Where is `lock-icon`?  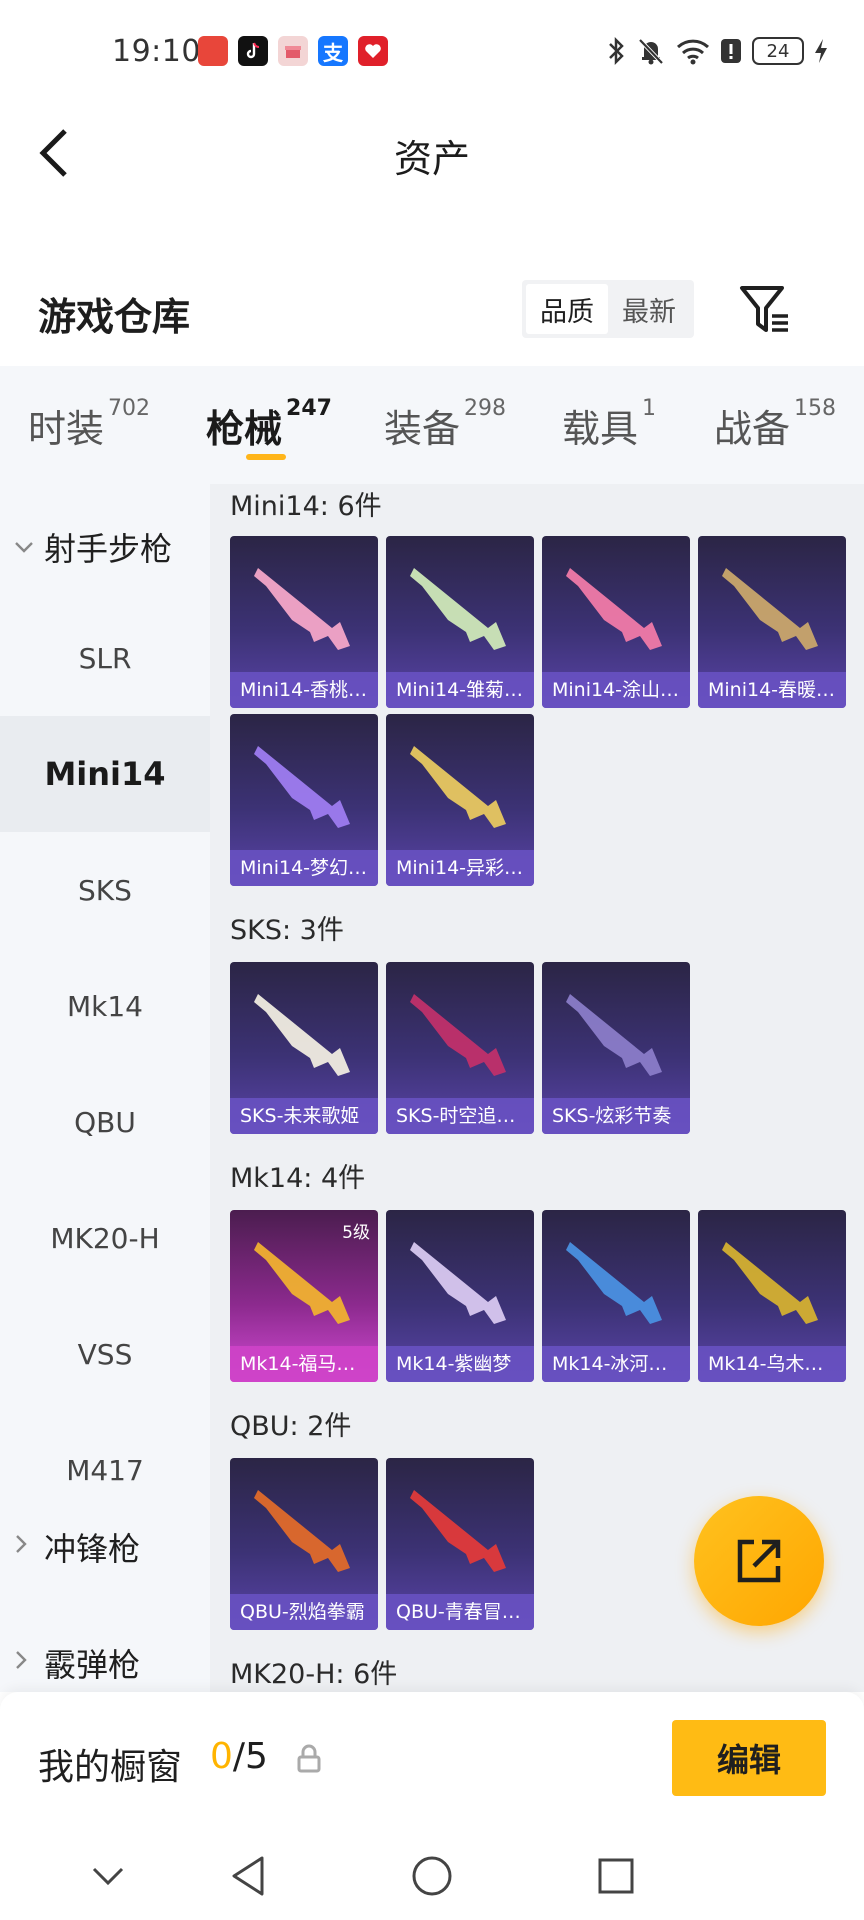
lock-icon is located at coordinates (309, 1758).